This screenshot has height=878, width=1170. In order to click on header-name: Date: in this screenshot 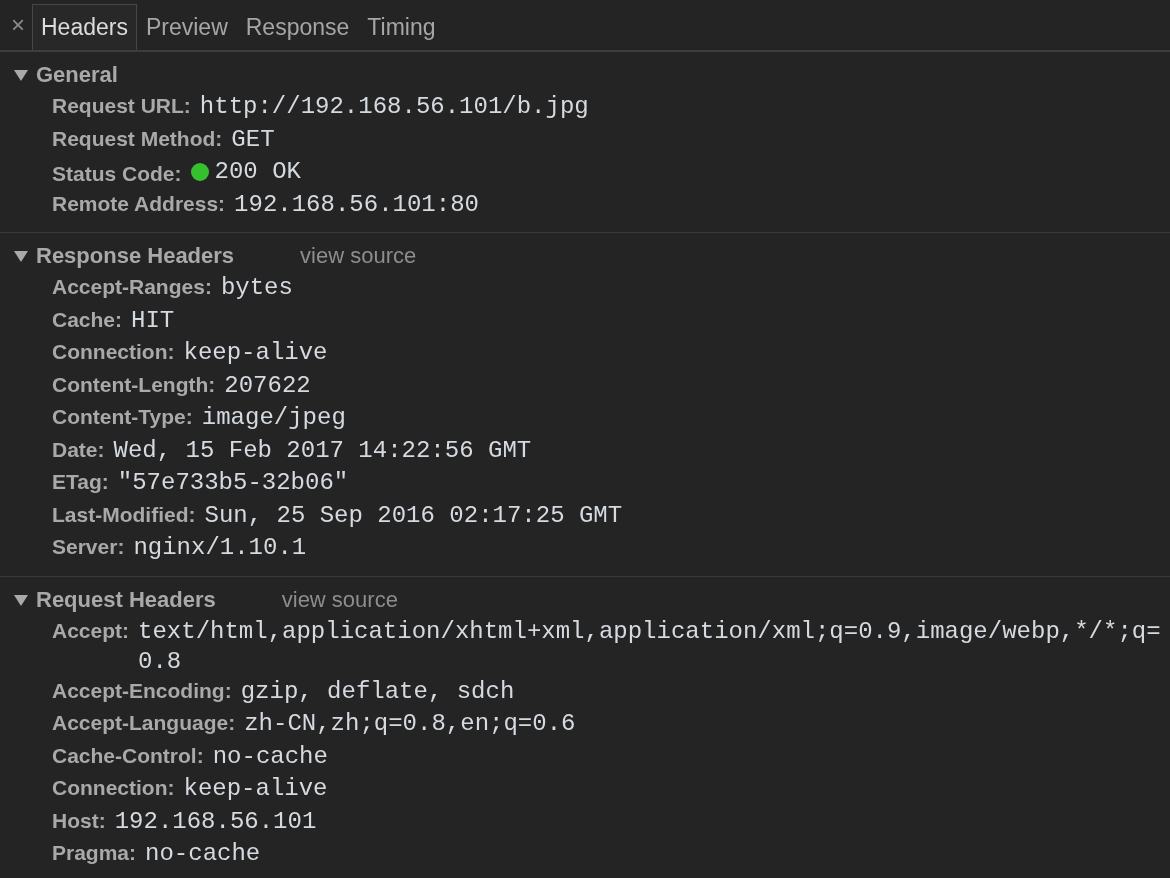, I will do `click(78, 449)`.